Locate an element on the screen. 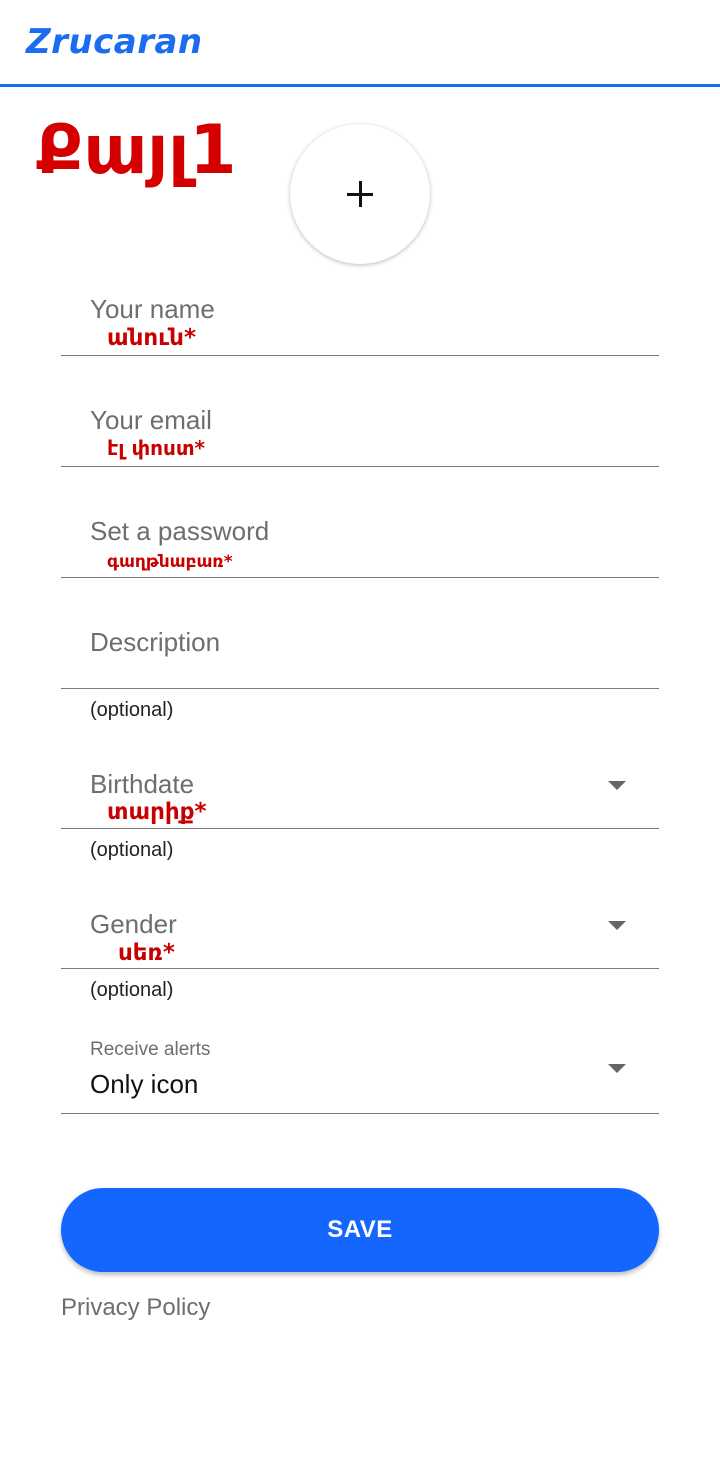 The image size is (720, 1458). alerts-select: Receive alerts Only icon is located at coordinates (360, 1074).